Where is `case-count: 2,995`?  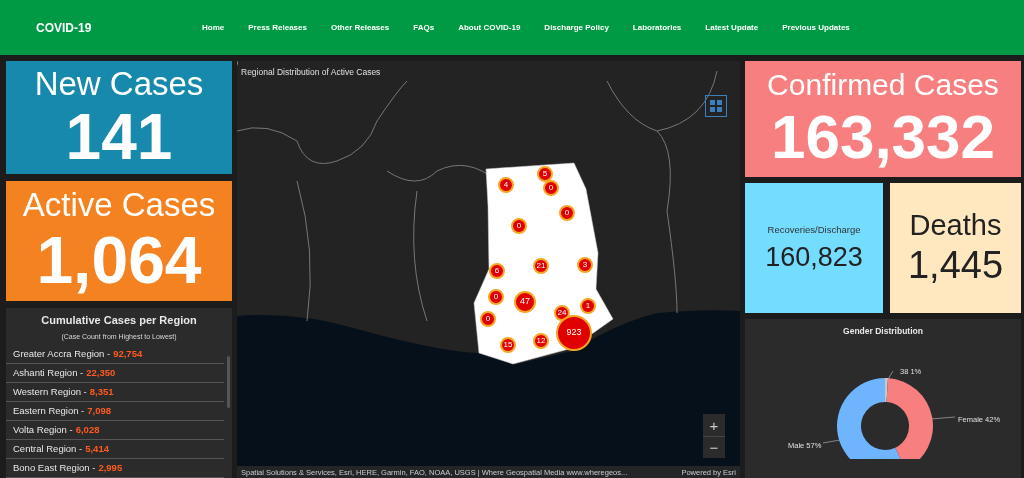 case-count: 2,995 is located at coordinates (110, 467).